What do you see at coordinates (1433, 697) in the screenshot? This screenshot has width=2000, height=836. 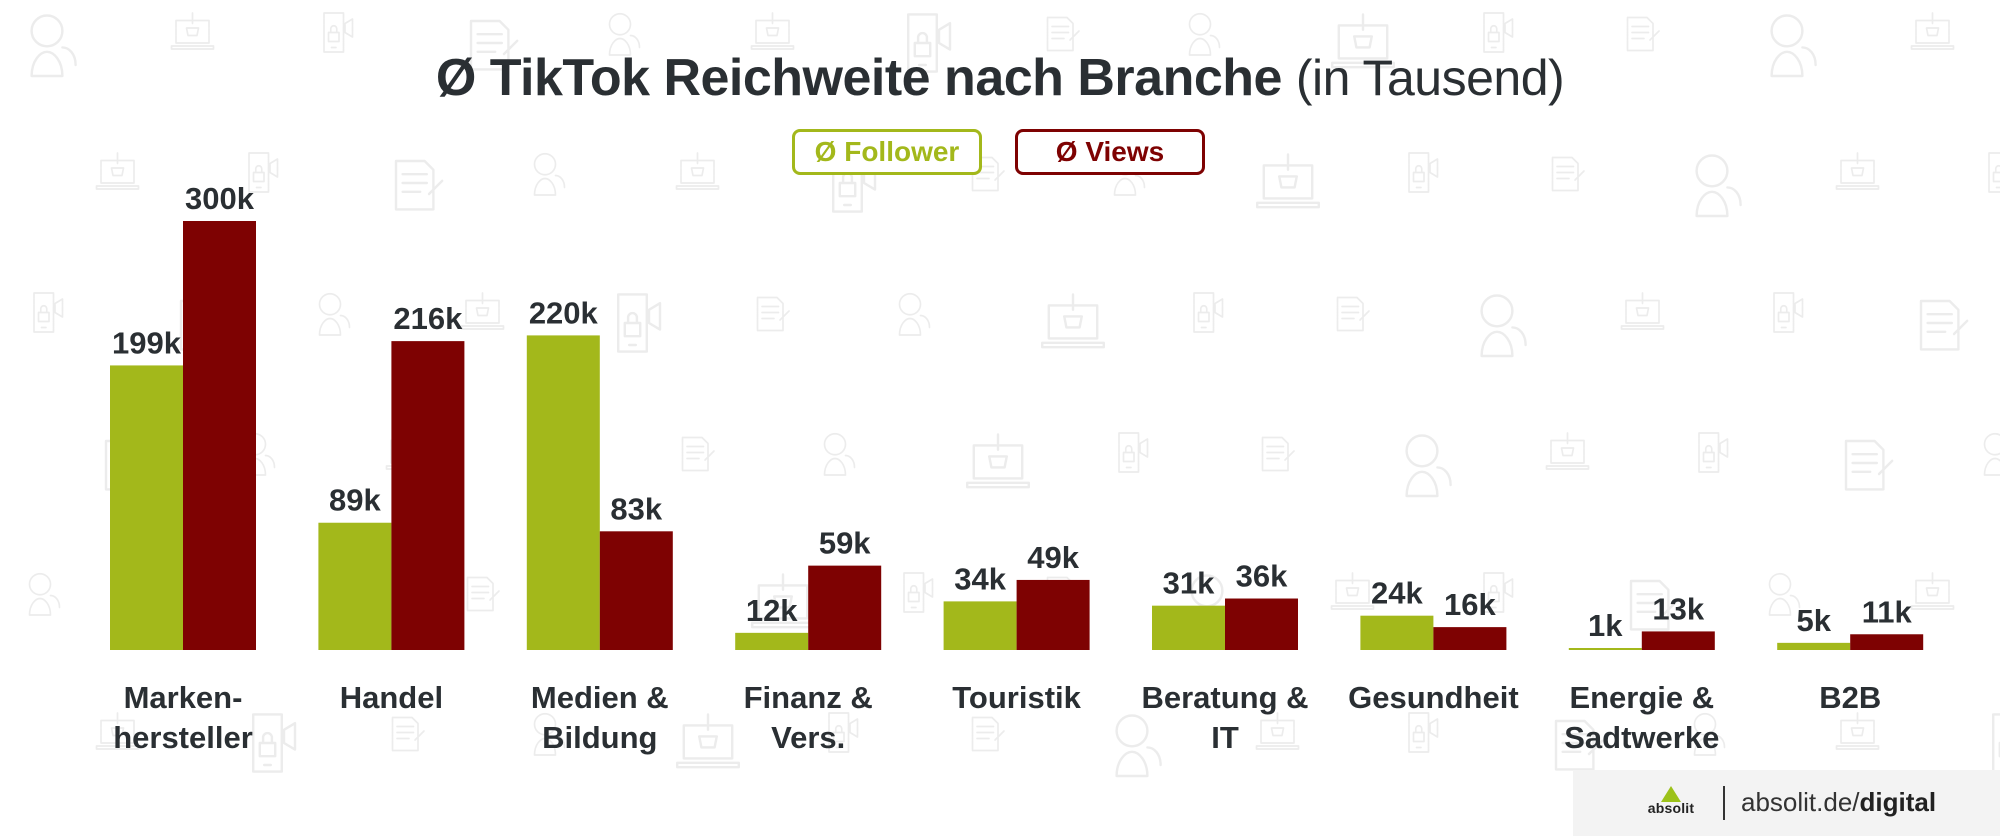 I see `category-label: Gesundheit` at bounding box center [1433, 697].